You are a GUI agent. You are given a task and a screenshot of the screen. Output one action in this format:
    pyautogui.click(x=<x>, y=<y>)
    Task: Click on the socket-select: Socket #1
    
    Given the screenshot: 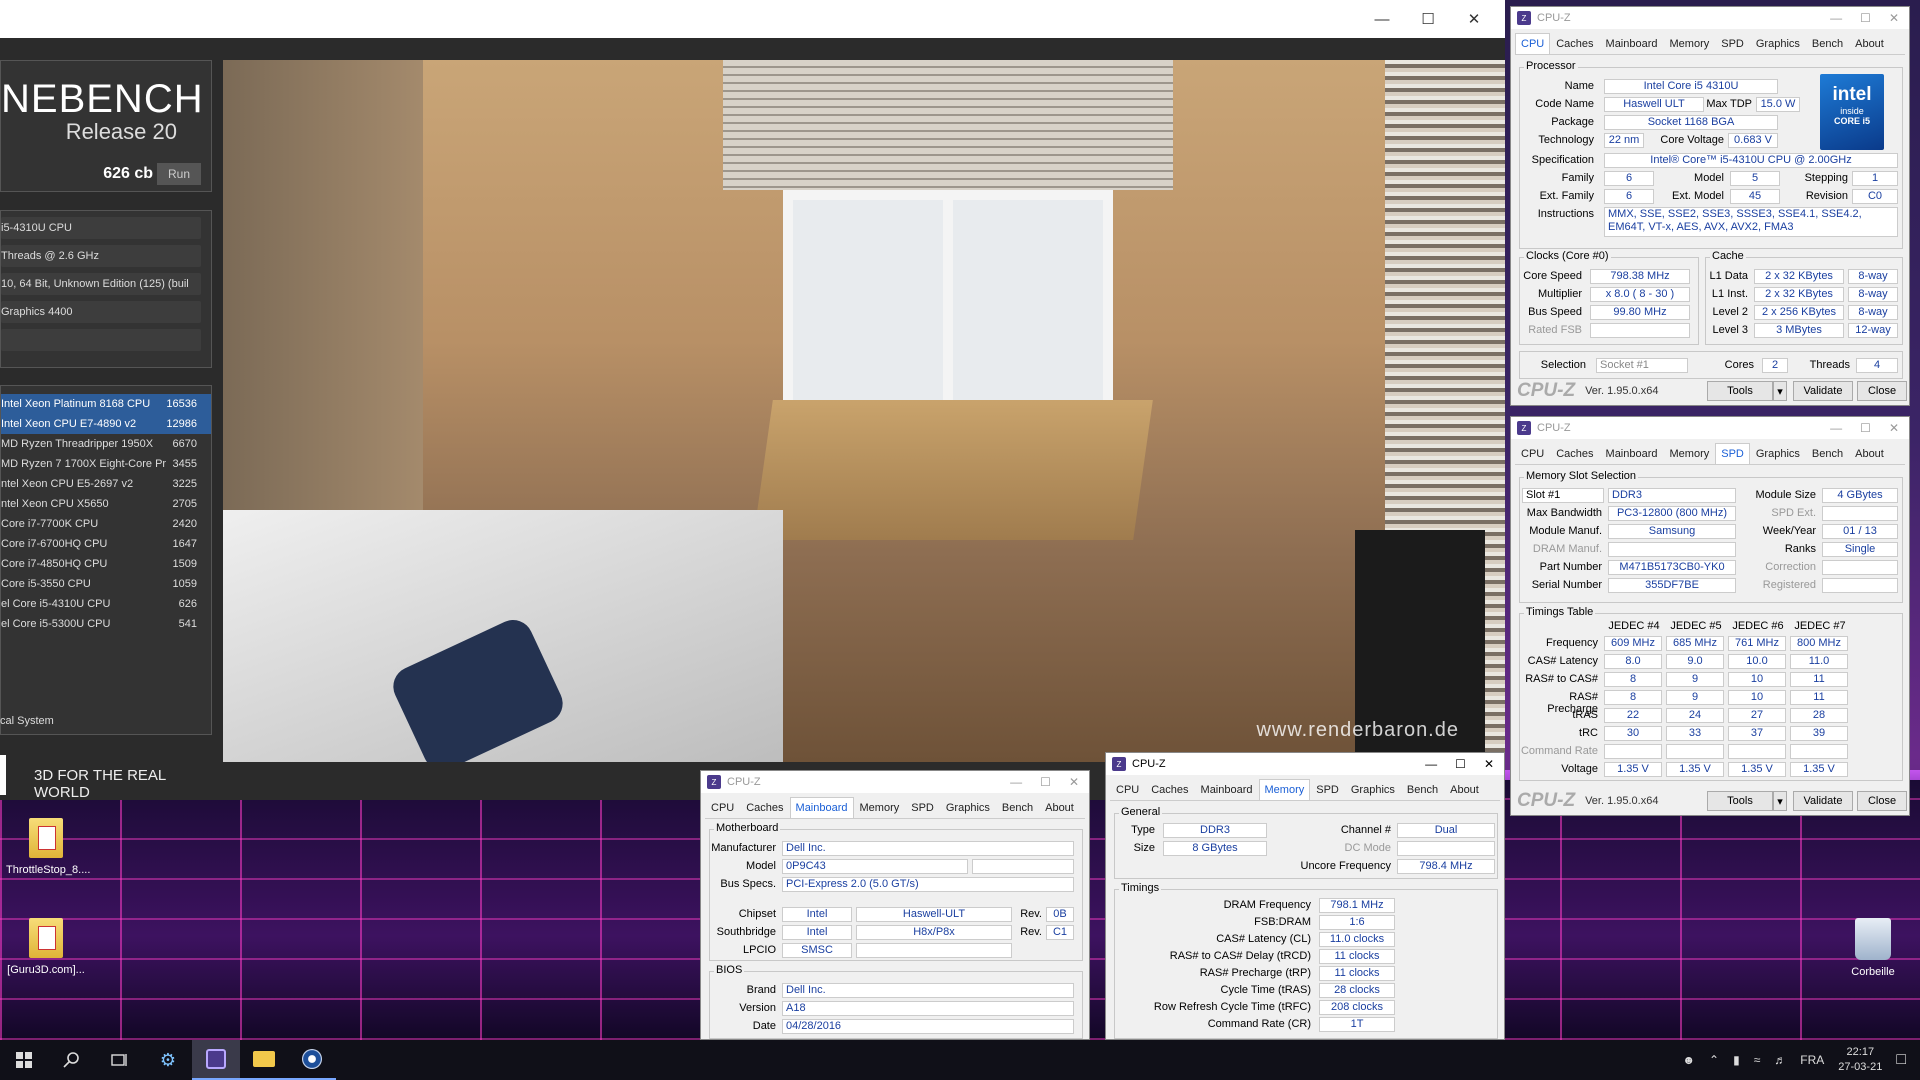 What is the action you would take?
    pyautogui.click(x=1642, y=365)
    